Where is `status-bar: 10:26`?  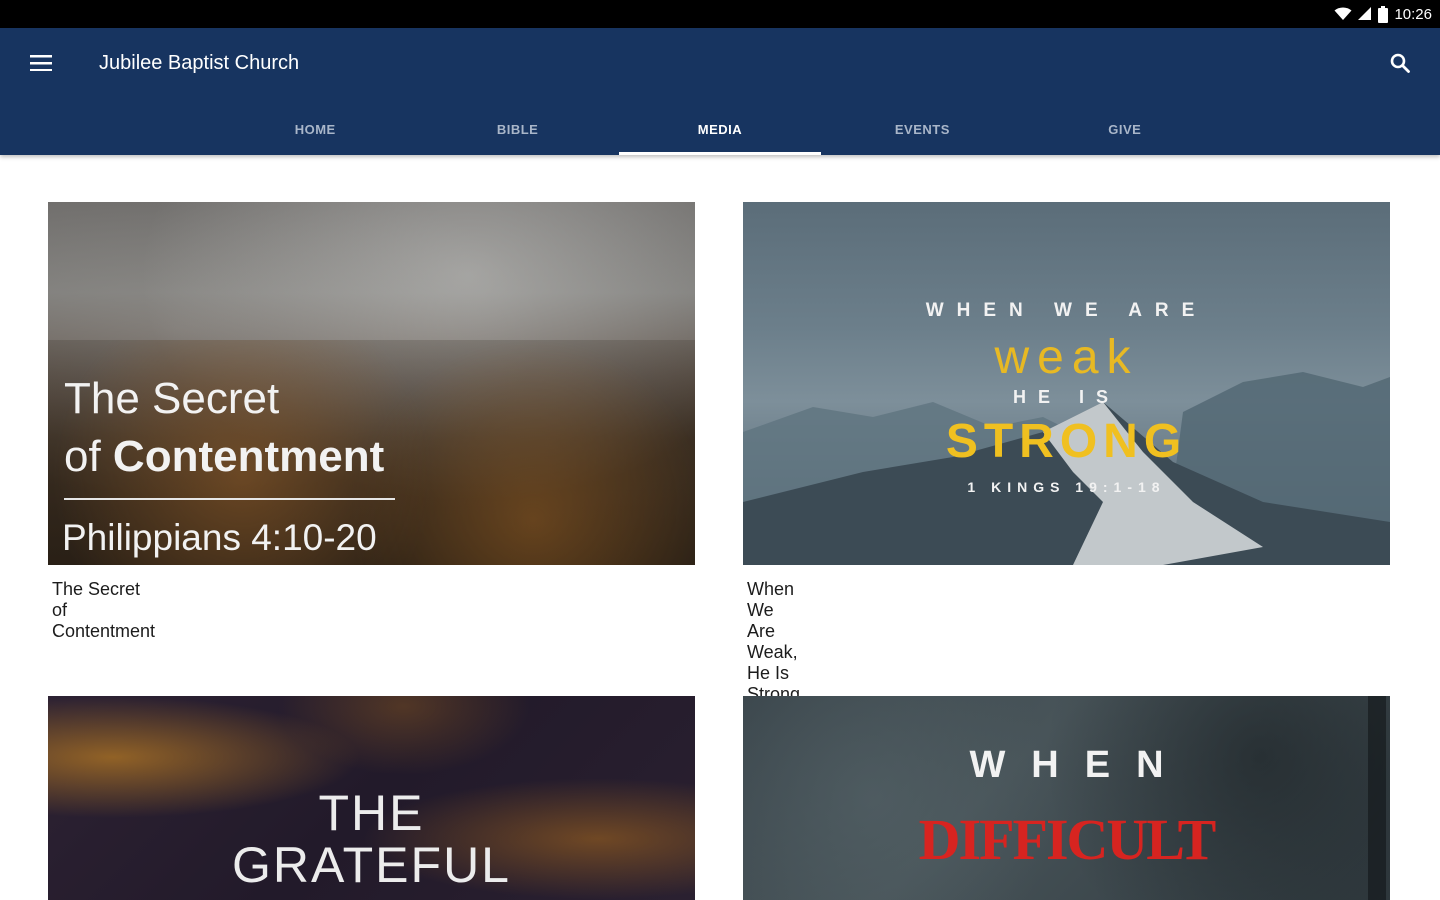
status-bar: 10:26 is located at coordinates (720, 14).